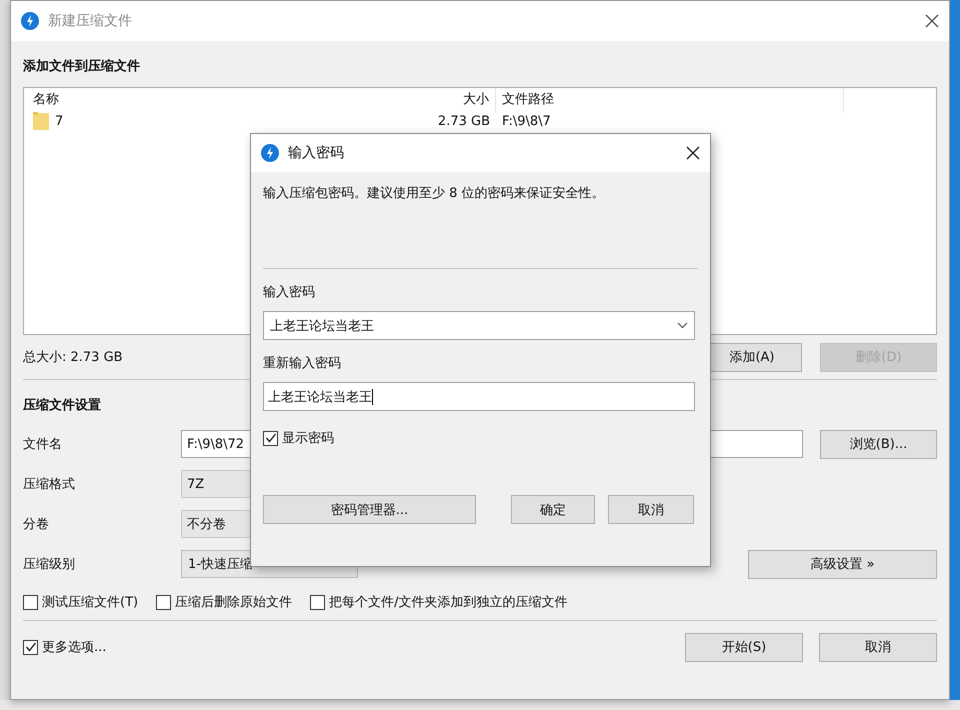 The height and width of the screenshot is (710, 960). What do you see at coordinates (233, 602) in the screenshot?
I see `checkbox-label: 压缩后删除原始文件` at bounding box center [233, 602].